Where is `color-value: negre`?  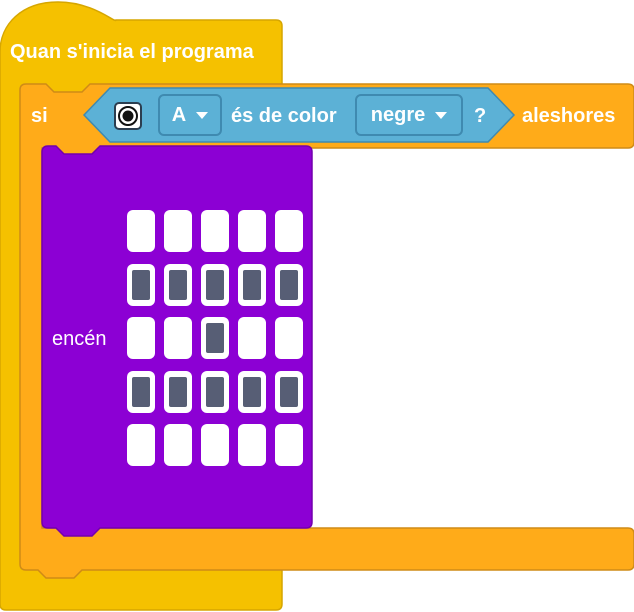
color-value: negre is located at coordinates (398, 114).